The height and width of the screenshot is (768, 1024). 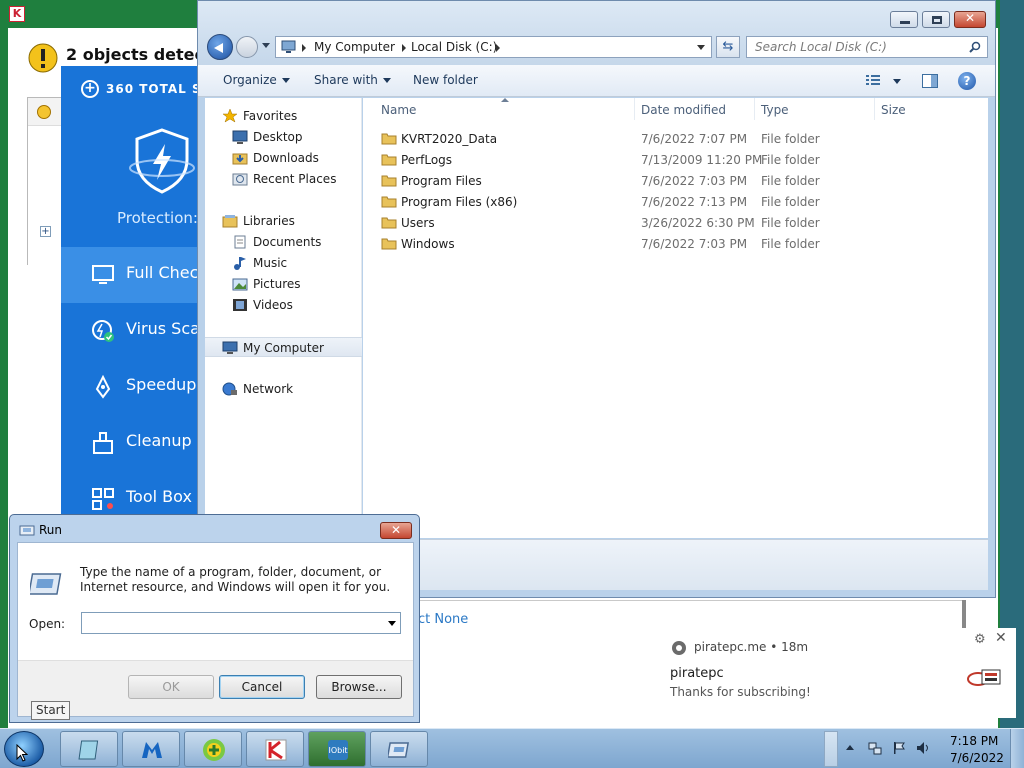 I want to click on select-none-link: ct None, so click(x=443, y=619).